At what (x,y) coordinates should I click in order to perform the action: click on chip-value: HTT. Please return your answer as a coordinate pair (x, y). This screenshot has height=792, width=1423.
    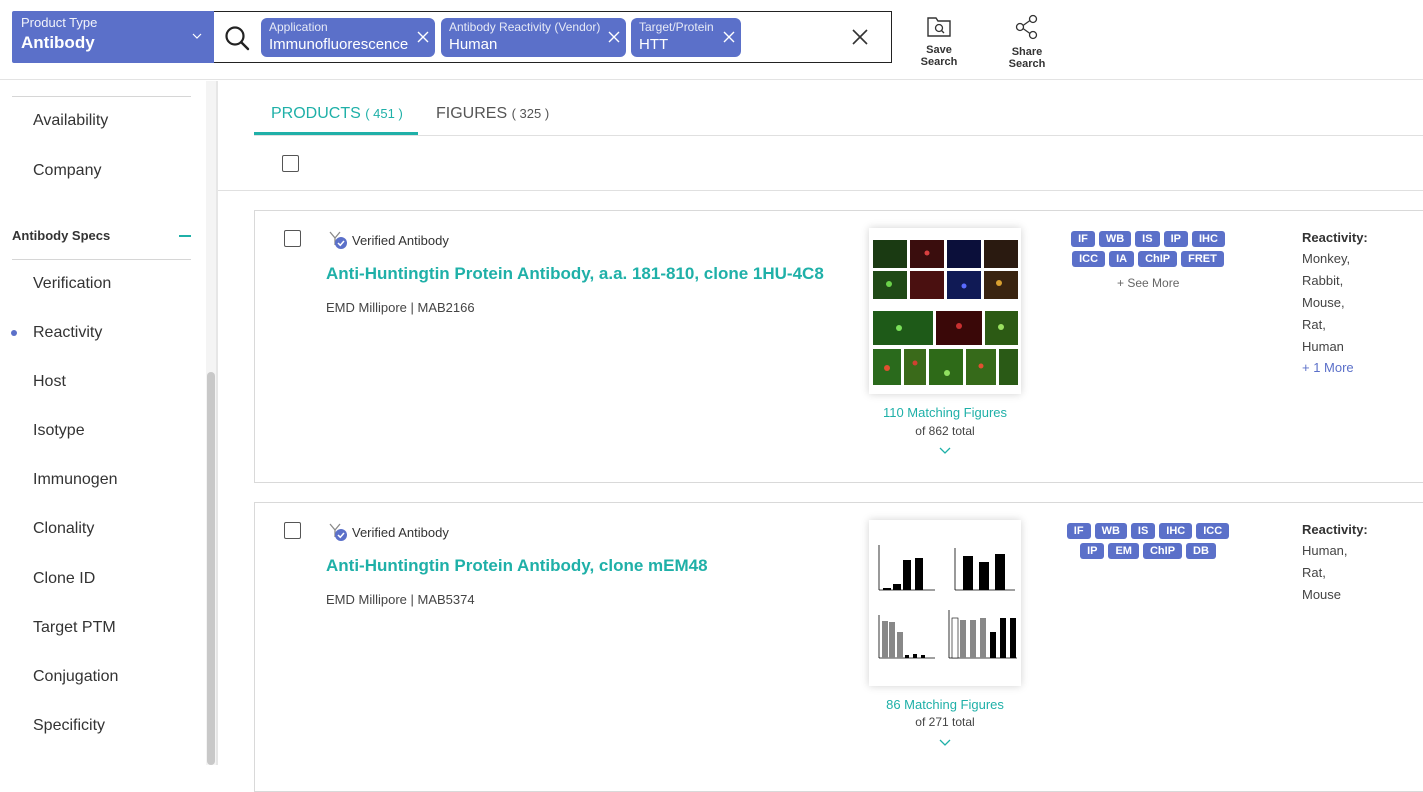
    Looking at the image, I should click on (654, 44).